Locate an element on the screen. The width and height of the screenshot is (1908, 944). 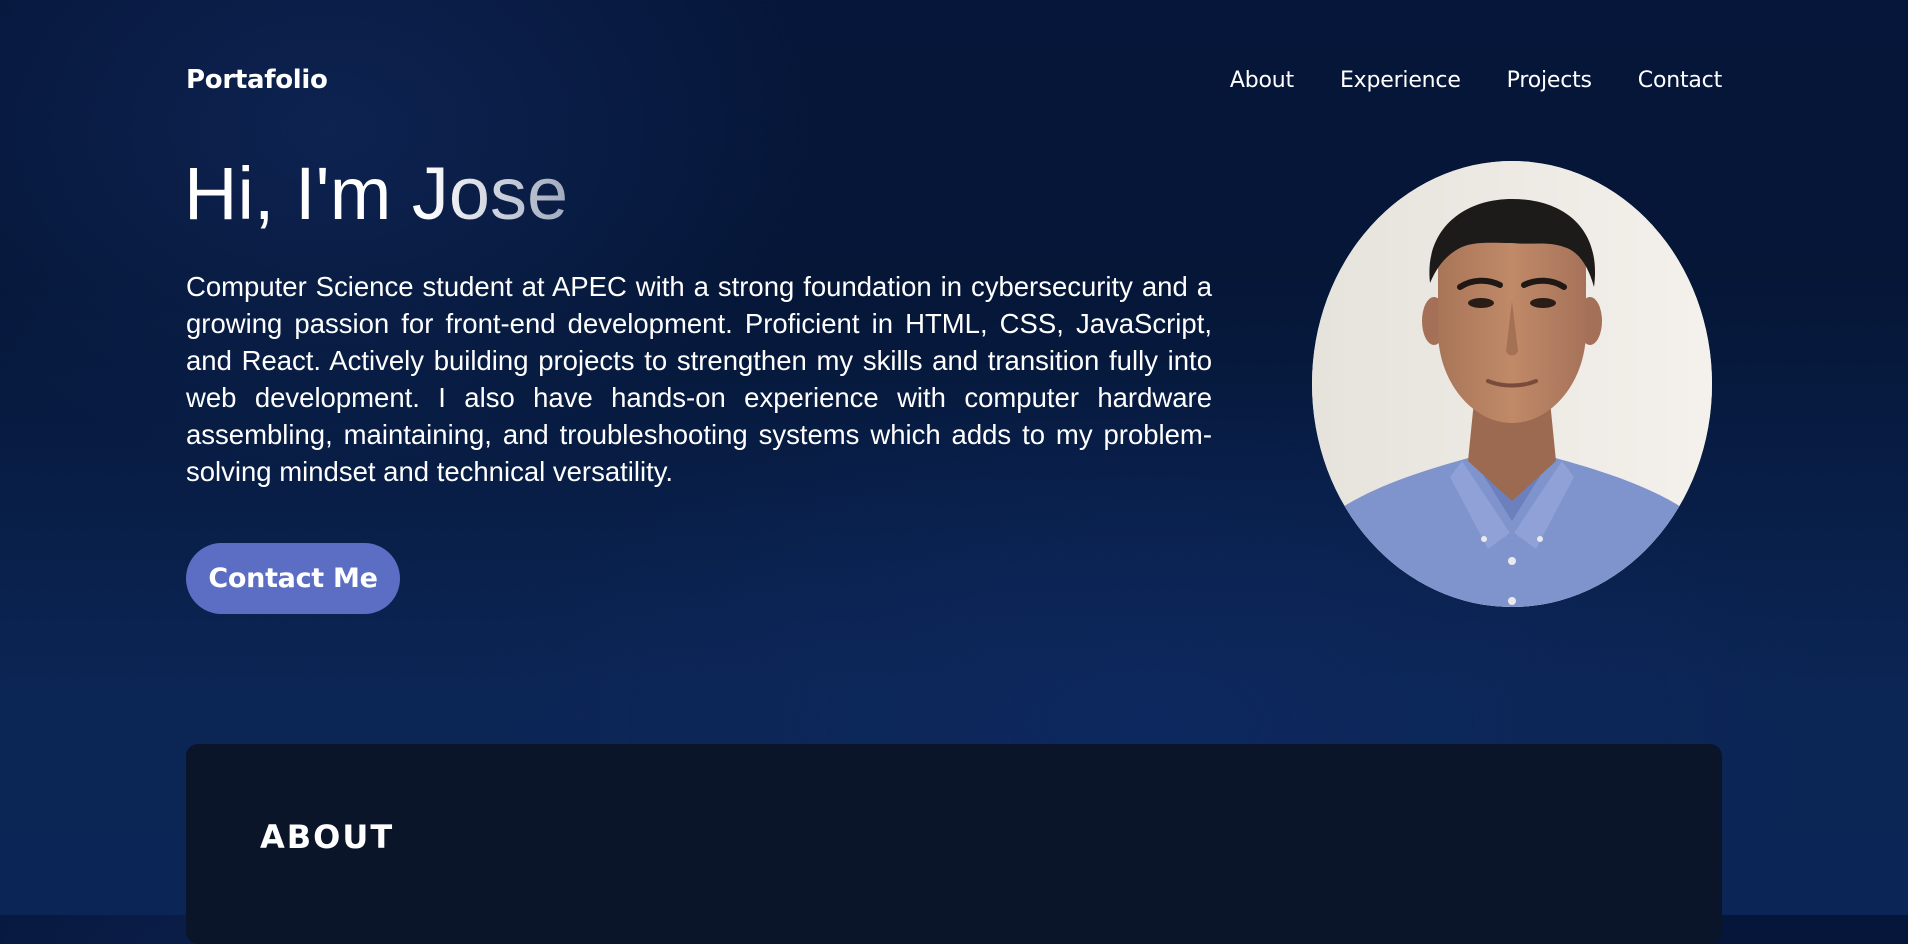
profile-photo is located at coordinates (1512, 384).